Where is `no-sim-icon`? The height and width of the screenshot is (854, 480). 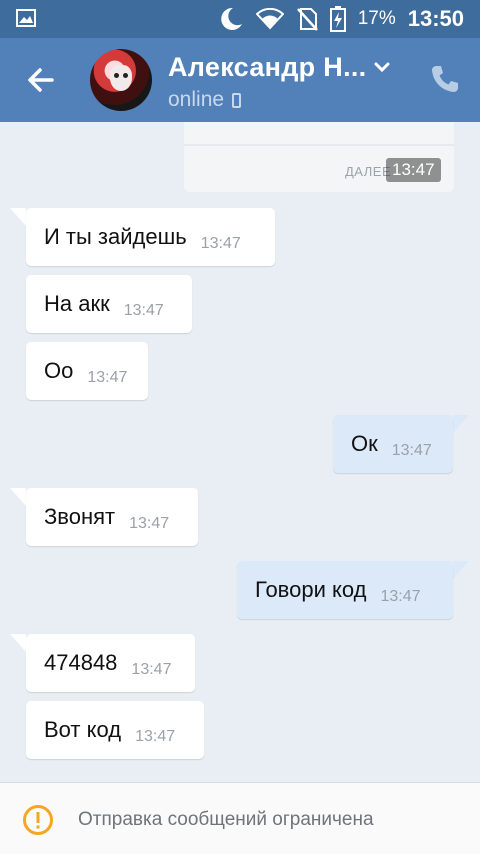
no-sim-icon is located at coordinates (307, 19).